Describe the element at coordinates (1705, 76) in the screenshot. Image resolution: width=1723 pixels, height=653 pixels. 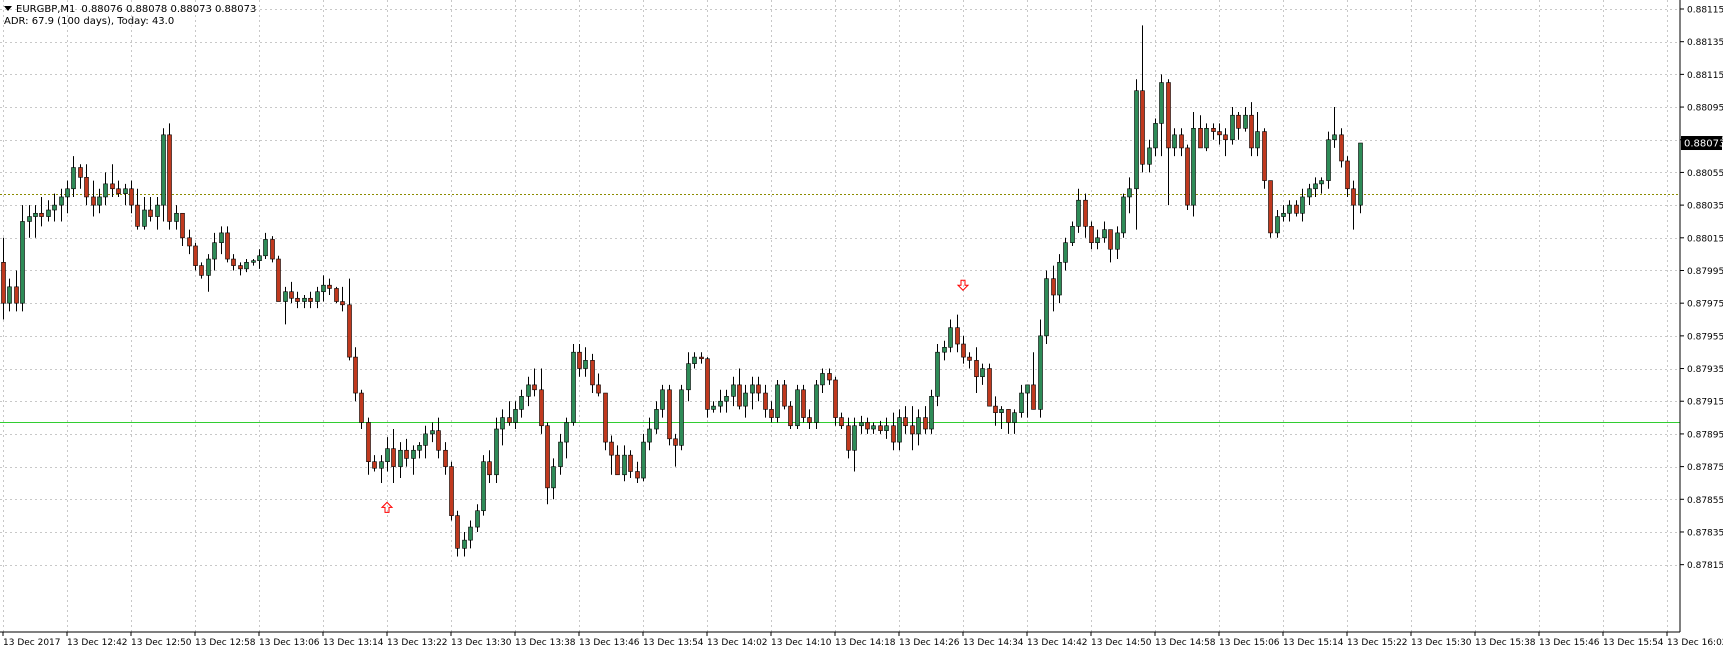
I see `price-tick-label: 0.88115` at that location.